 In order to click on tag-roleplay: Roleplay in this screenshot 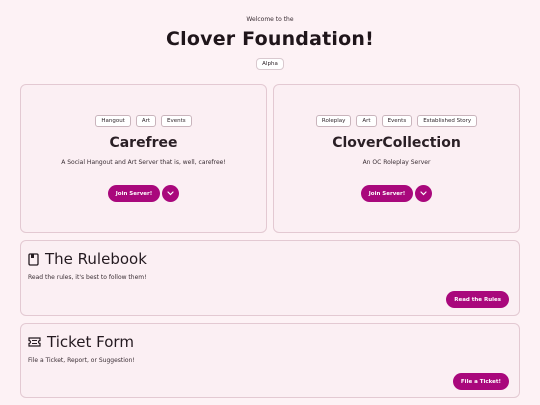, I will do `click(333, 121)`.